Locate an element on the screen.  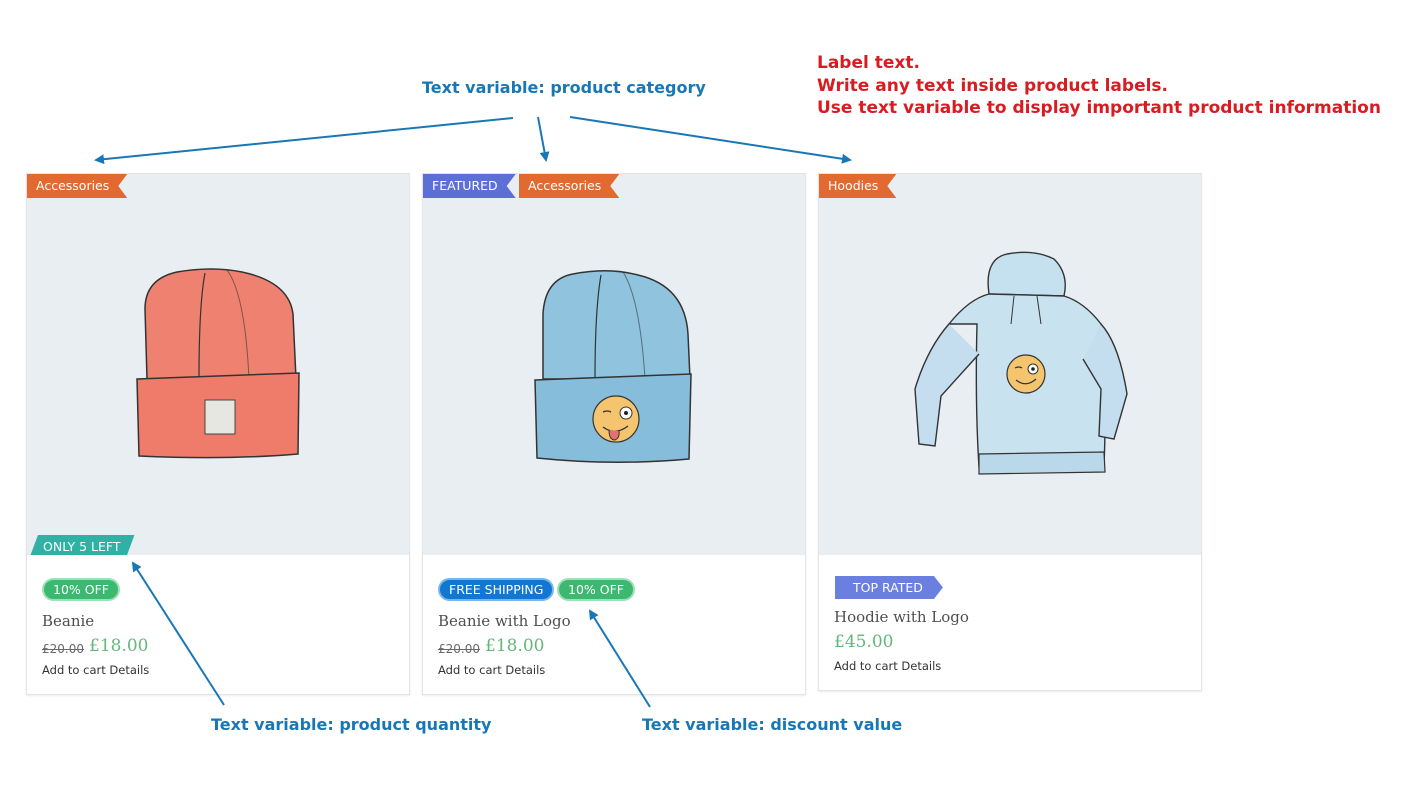
featured-label: FEATURED is located at coordinates (469, 186).